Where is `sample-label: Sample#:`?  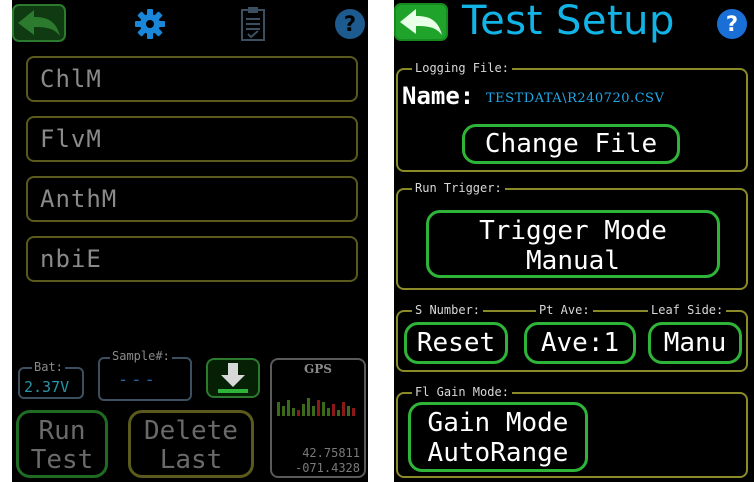
sample-label: Sample#: is located at coordinates (141, 356).